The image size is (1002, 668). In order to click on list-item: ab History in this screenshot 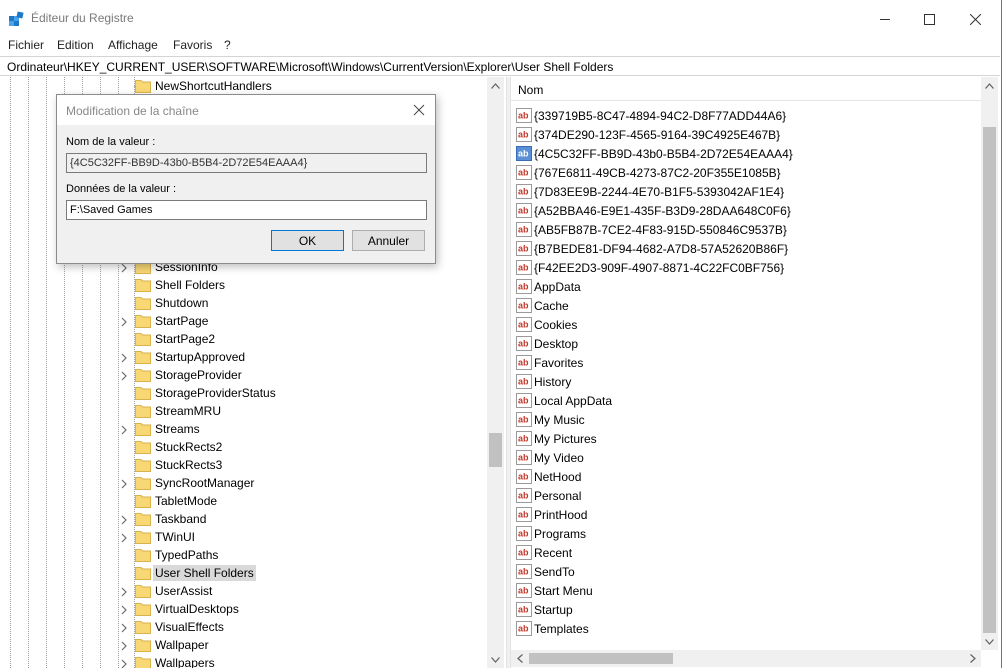, I will do `click(746, 381)`.